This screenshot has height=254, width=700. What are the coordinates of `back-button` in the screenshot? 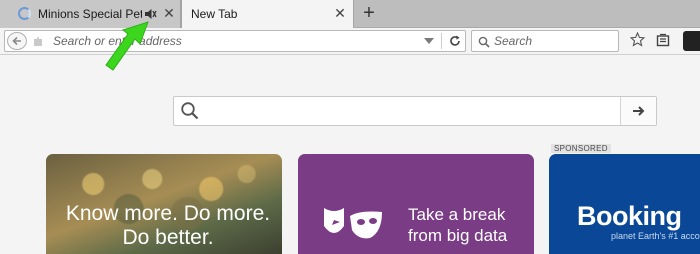 It's located at (17, 41).